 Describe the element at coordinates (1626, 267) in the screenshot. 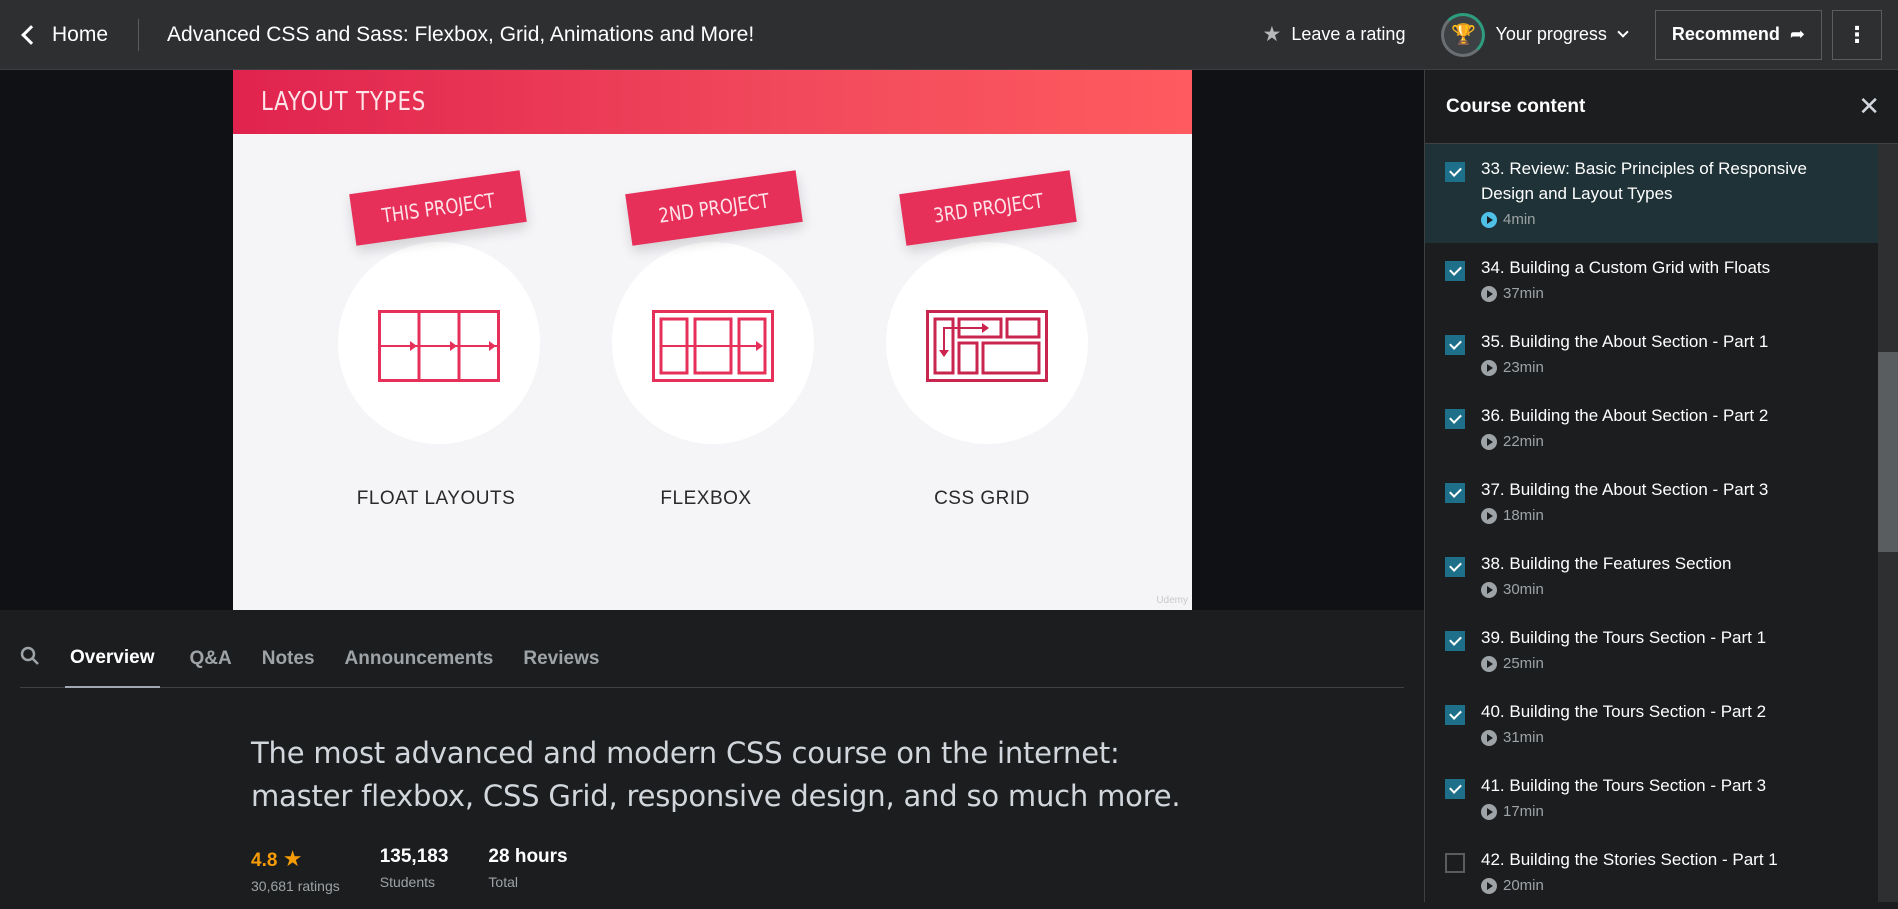

I see `lecture-title: 34. Building a Custom Grid with Floats` at that location.